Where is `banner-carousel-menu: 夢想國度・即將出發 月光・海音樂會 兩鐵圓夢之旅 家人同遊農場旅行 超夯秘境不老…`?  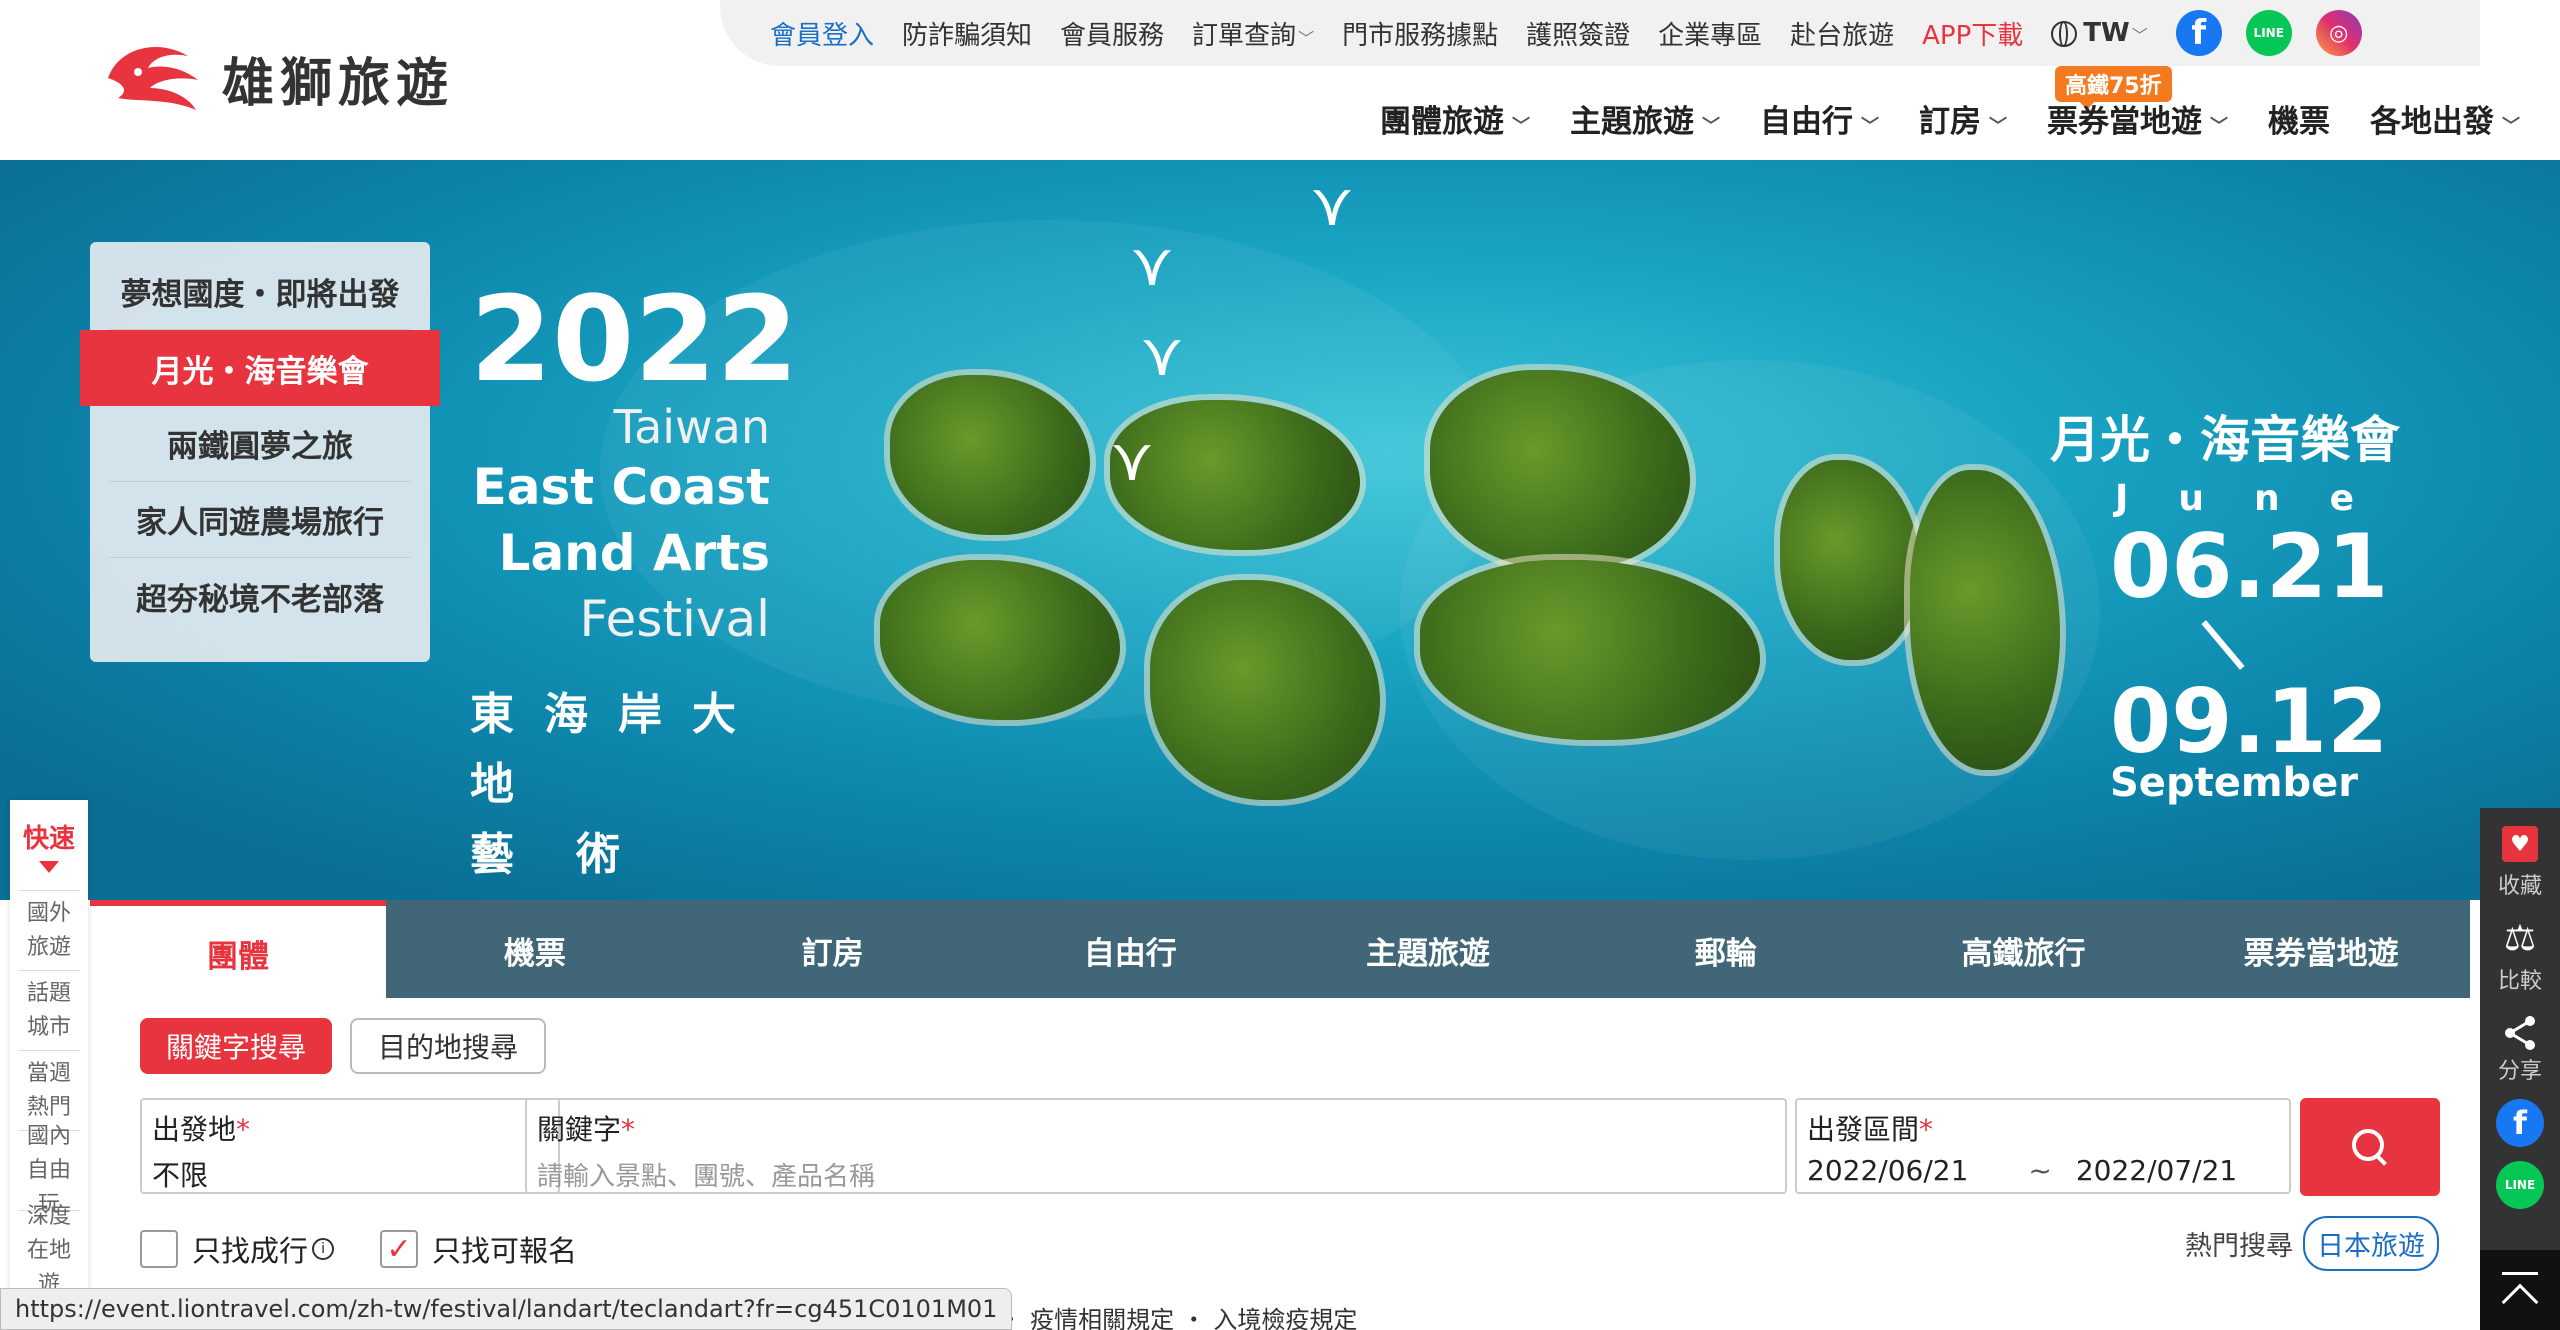
banner-carousel-menu: 夢想國度・即將出發 月光・海音樂會 兩鐵圓夢之旅 家人同遊農場旅行 超夯秘境不老… is located at coordinates (260, 452).